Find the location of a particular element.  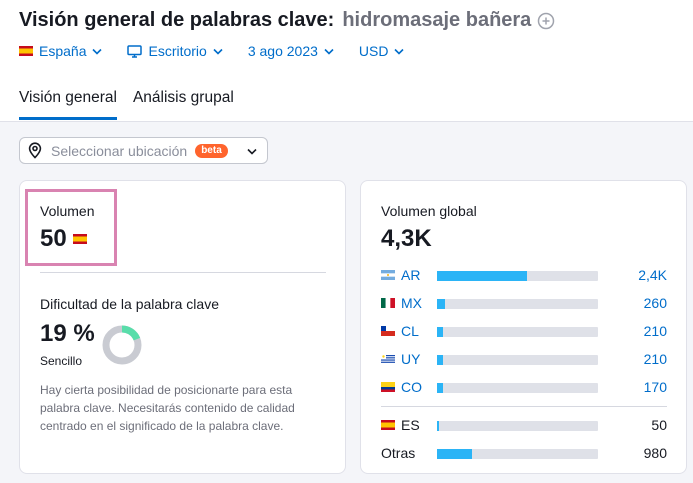

country-value: 170 is located at coordinates (655, 387).